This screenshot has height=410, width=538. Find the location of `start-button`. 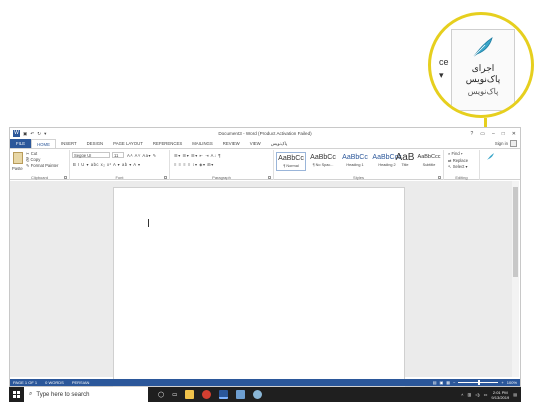

start-button is located at coordinates (16, 394).